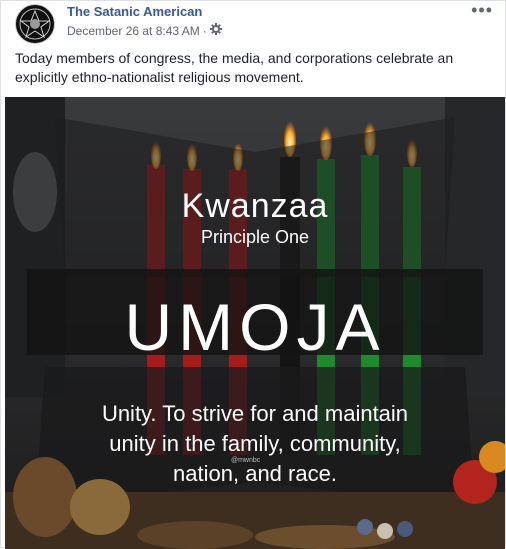 The width and height of the screenshot is (506, 549). I want to click on page-name-link: The Satanic American, so click(134, 11).